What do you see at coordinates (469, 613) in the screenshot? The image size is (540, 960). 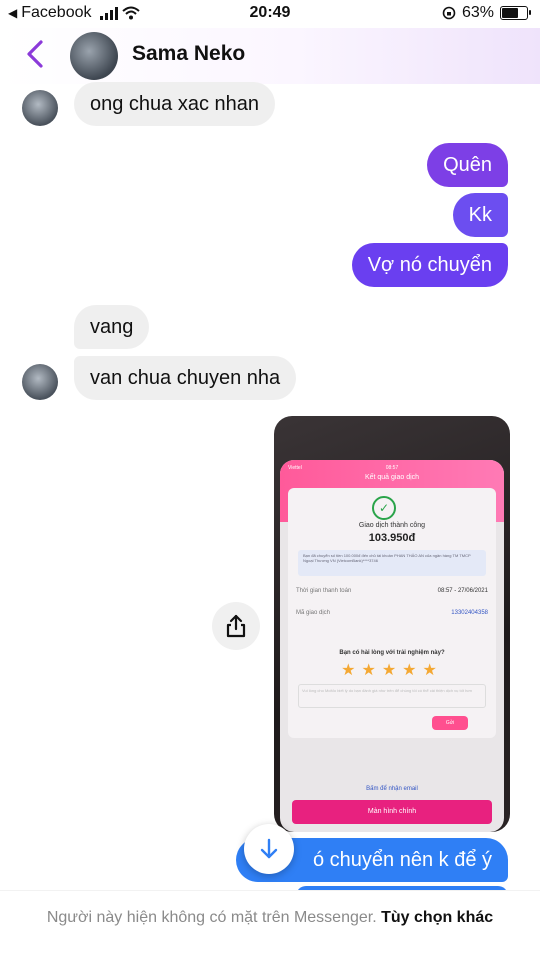 I see `photo-txn-value: 13302404358` at bounding box center [469, 613].